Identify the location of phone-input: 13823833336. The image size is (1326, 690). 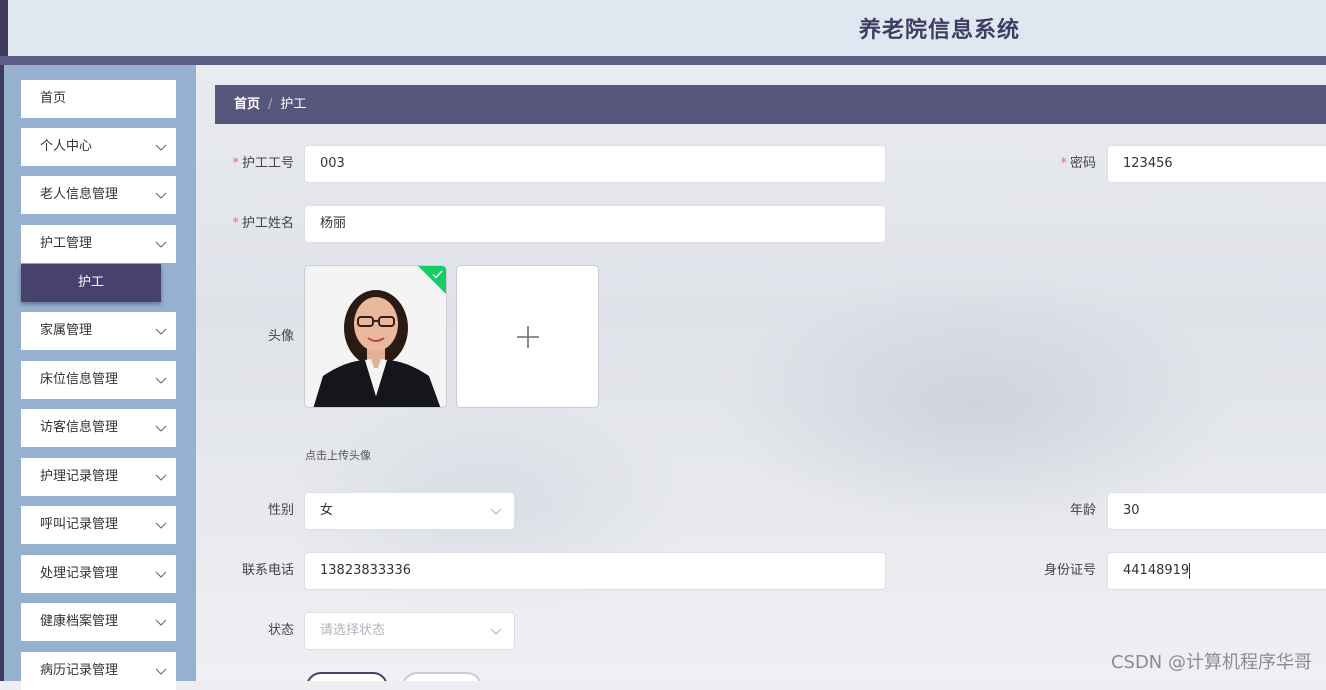
(595, 571).